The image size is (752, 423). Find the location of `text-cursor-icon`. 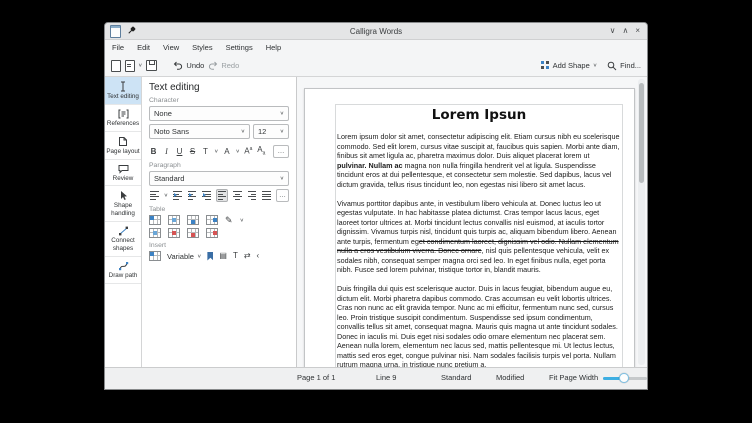

text-cursor-icon is located at coordinates (123, 86).